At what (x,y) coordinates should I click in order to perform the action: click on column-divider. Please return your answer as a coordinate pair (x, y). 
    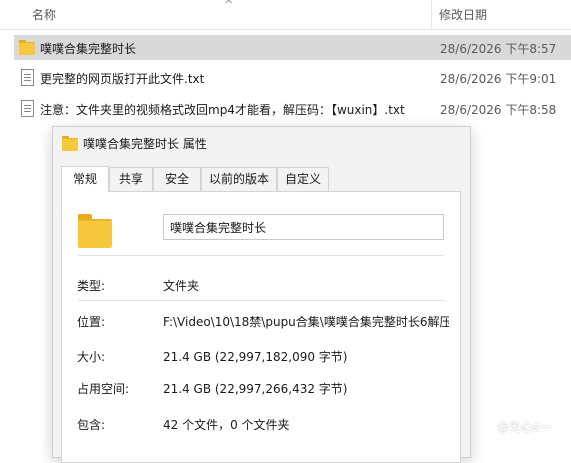
    Looking at the image, I should click on (431, 14).